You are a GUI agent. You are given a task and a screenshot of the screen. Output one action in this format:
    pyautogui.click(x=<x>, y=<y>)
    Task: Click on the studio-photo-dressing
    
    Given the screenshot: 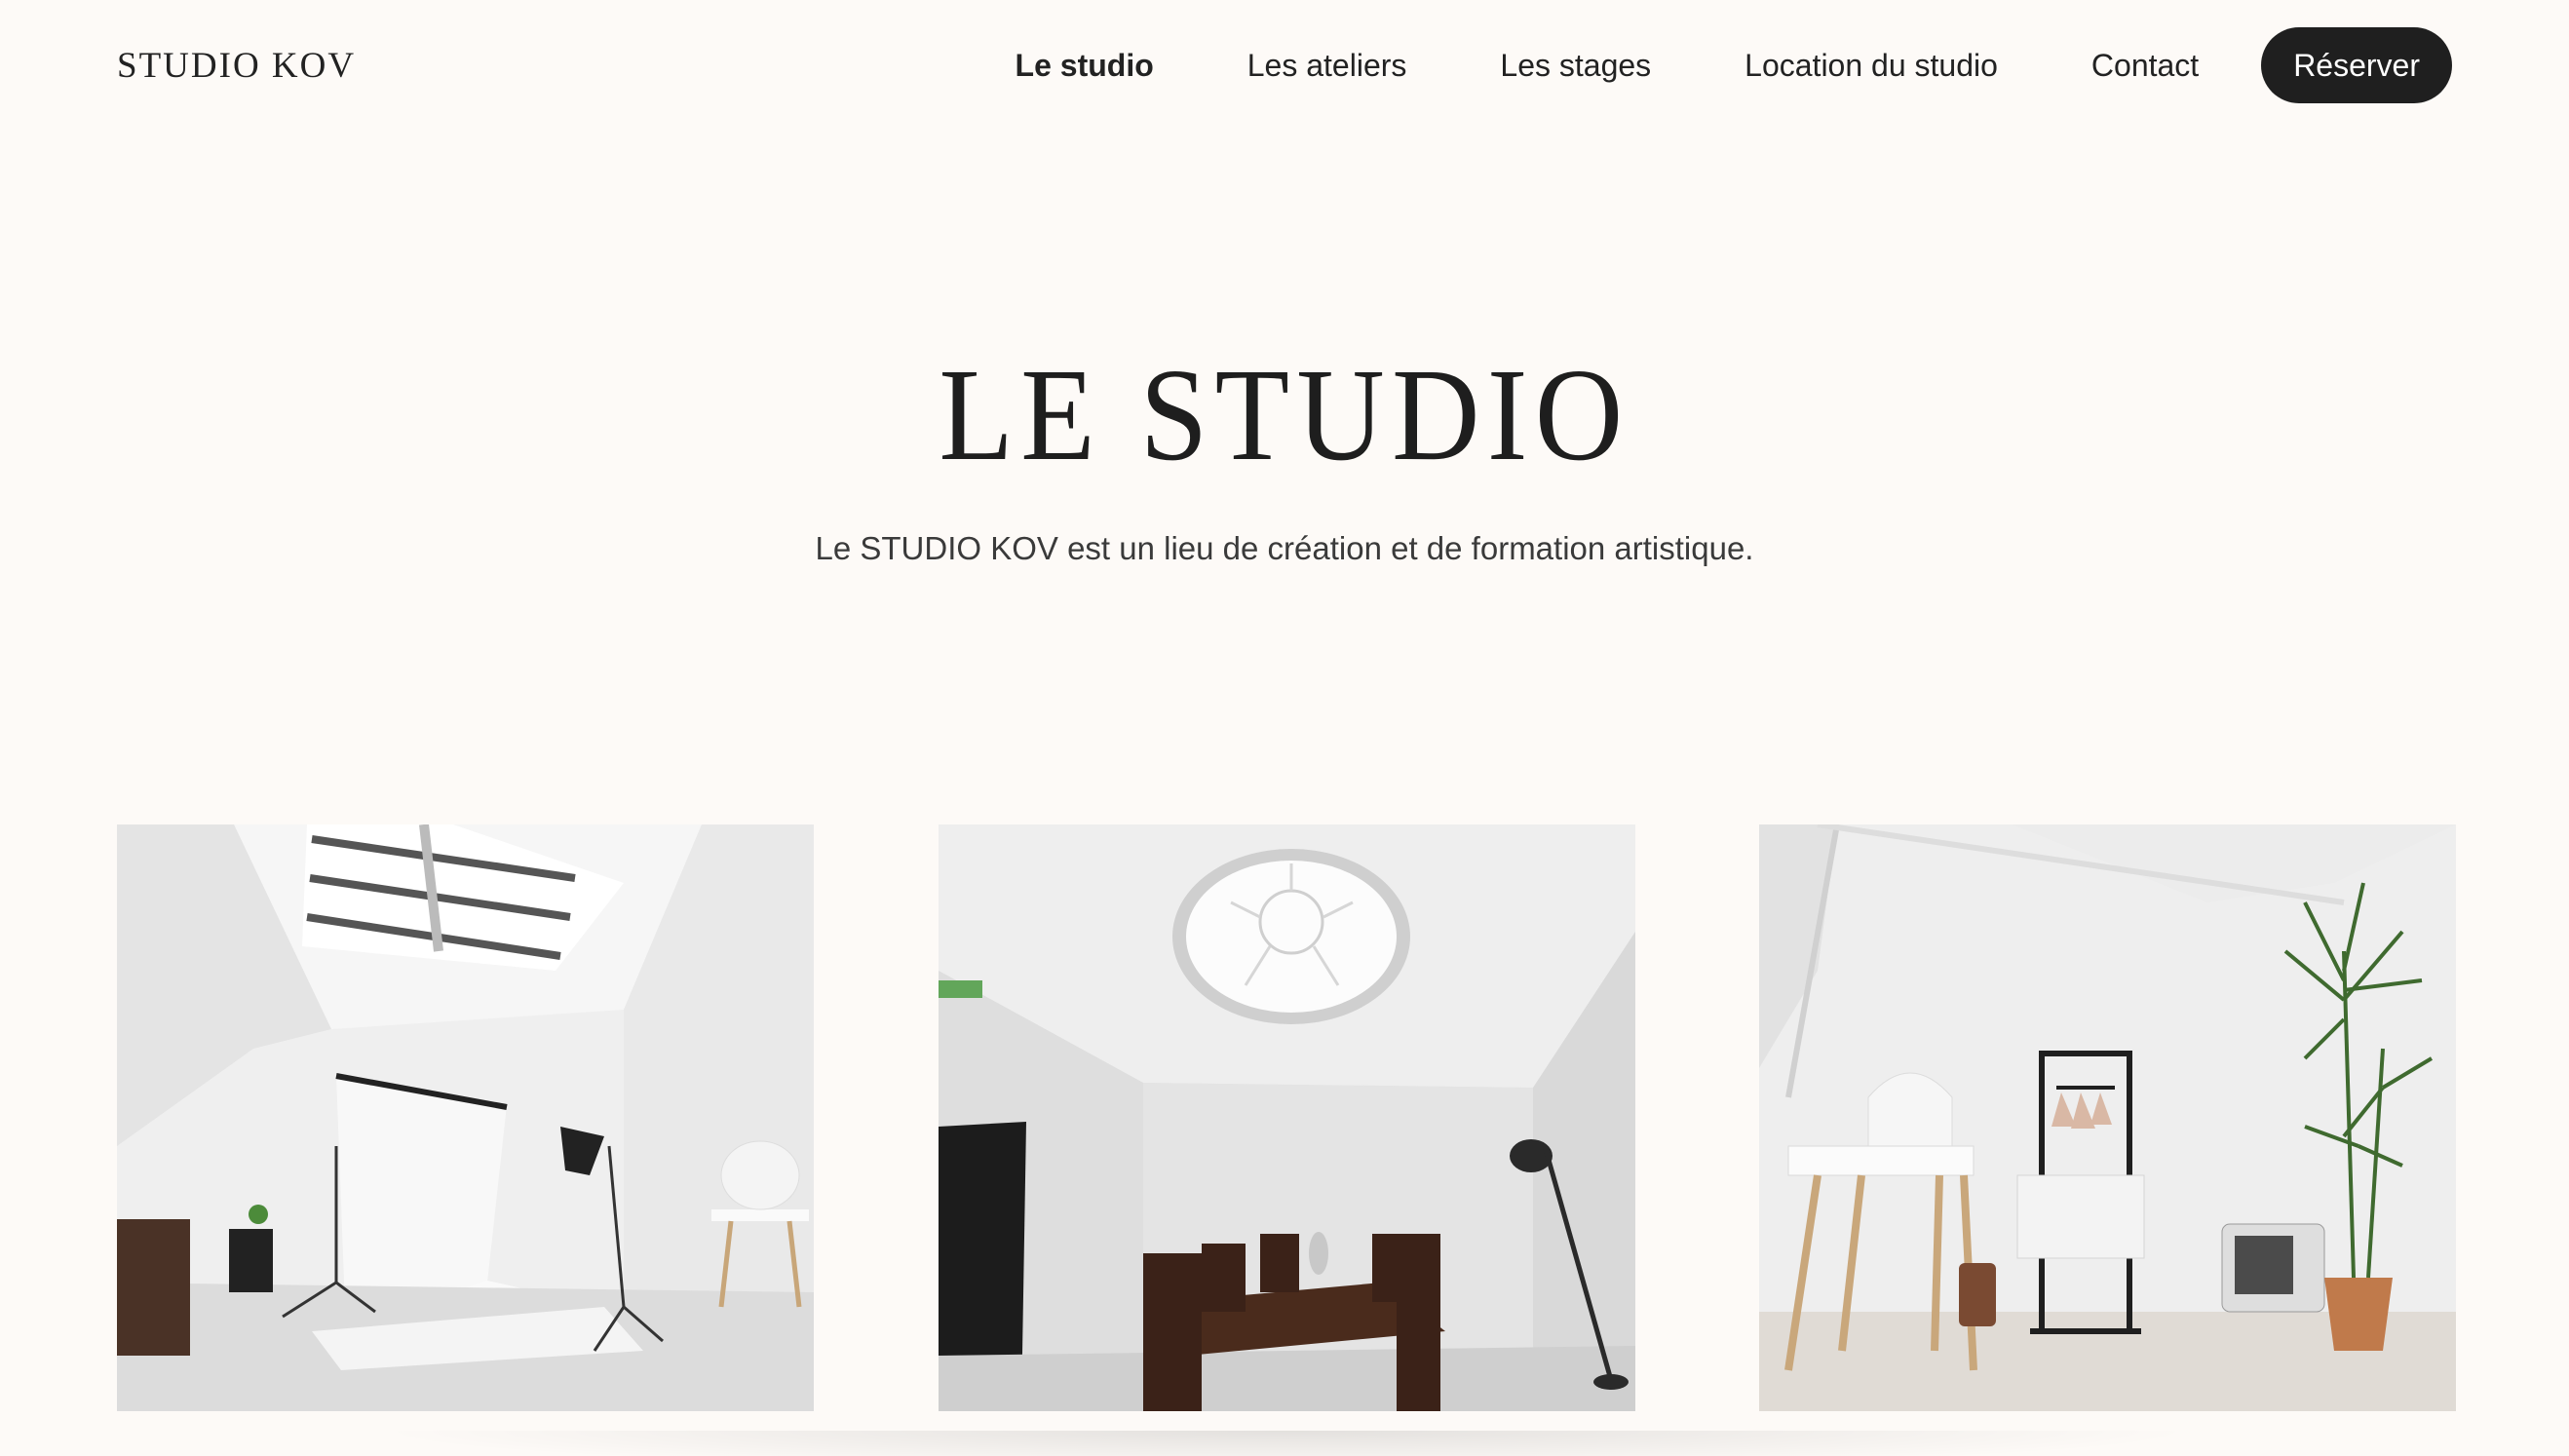 What is the action you would take?
    pyautogui.click(x=2107, y=1117)
    